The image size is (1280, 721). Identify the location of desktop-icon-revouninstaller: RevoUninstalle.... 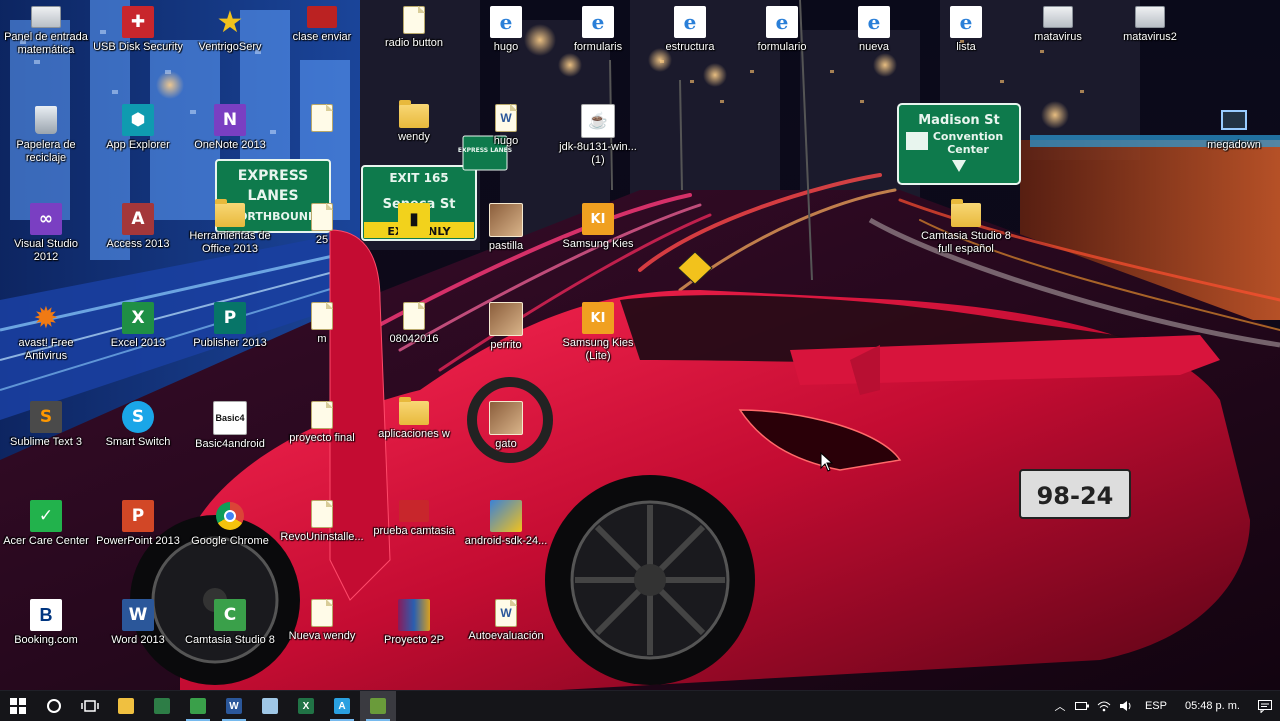
(322, 542).